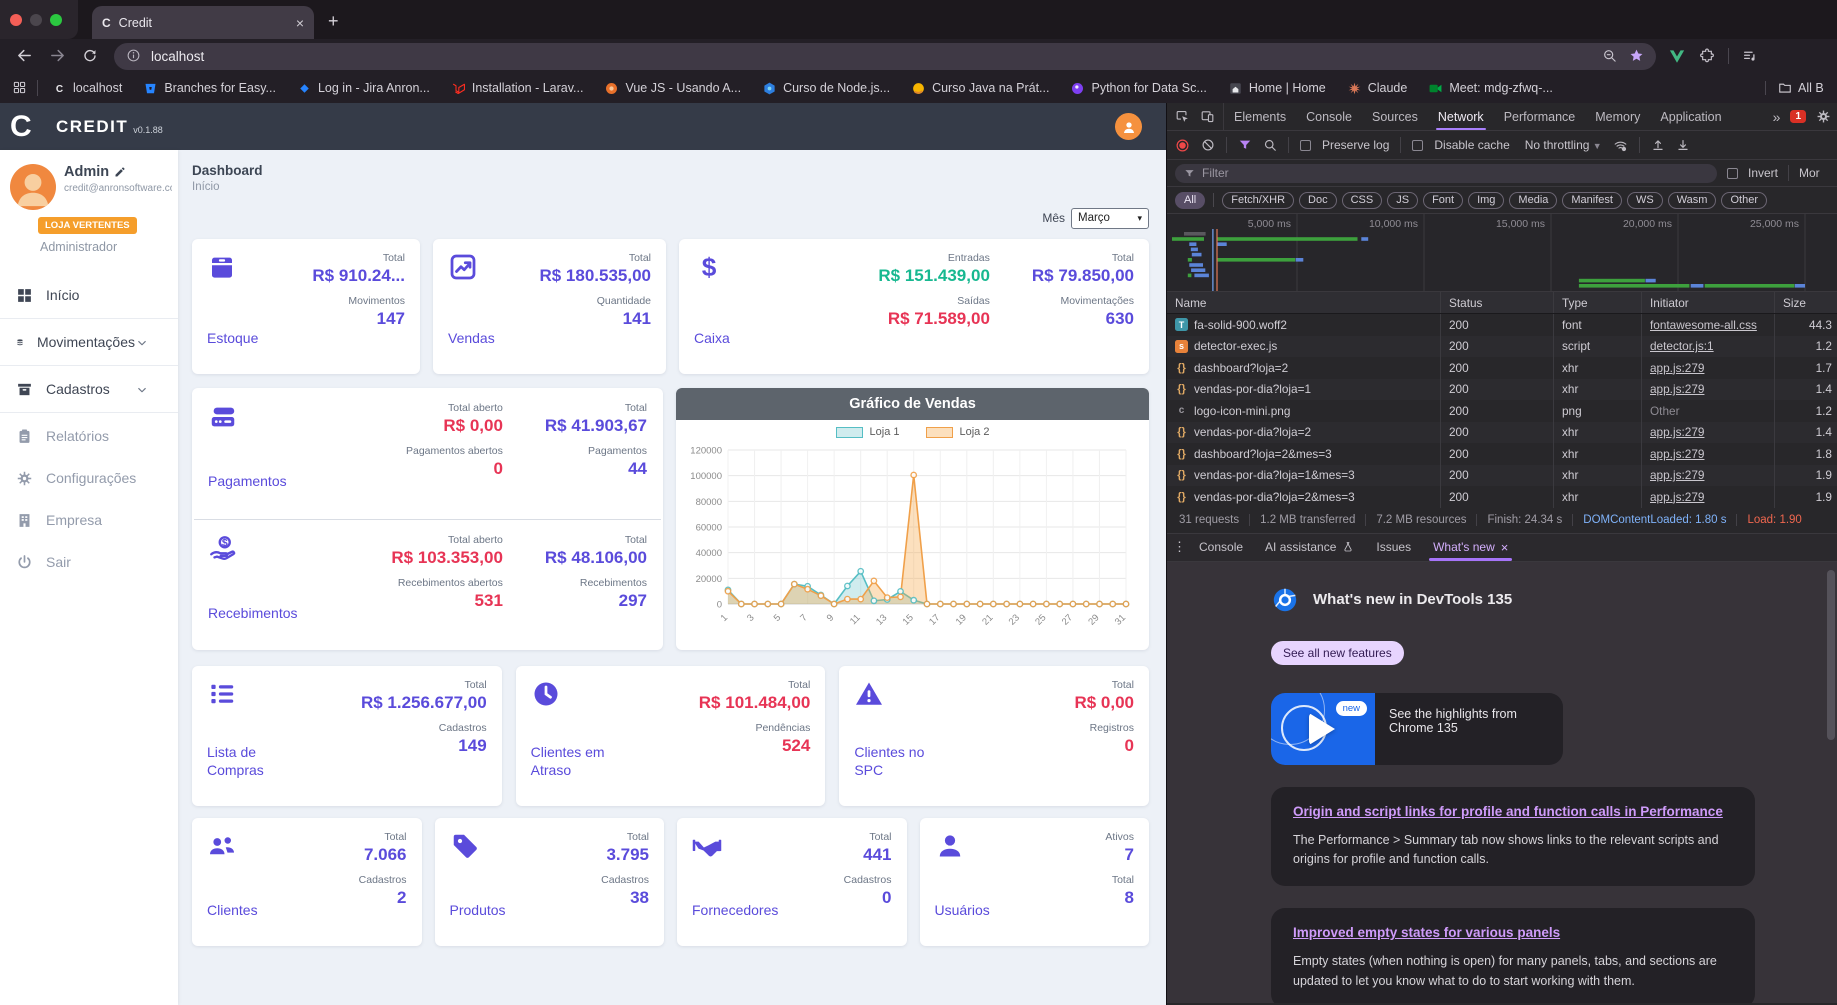 This screenshot has height=1005, width=1837. What do you see at coordinates (1417, 728) in the screenshot?
I see `highlight-video-card: new See the highlights from Chrome 135` at bounding box center [1417, 728].